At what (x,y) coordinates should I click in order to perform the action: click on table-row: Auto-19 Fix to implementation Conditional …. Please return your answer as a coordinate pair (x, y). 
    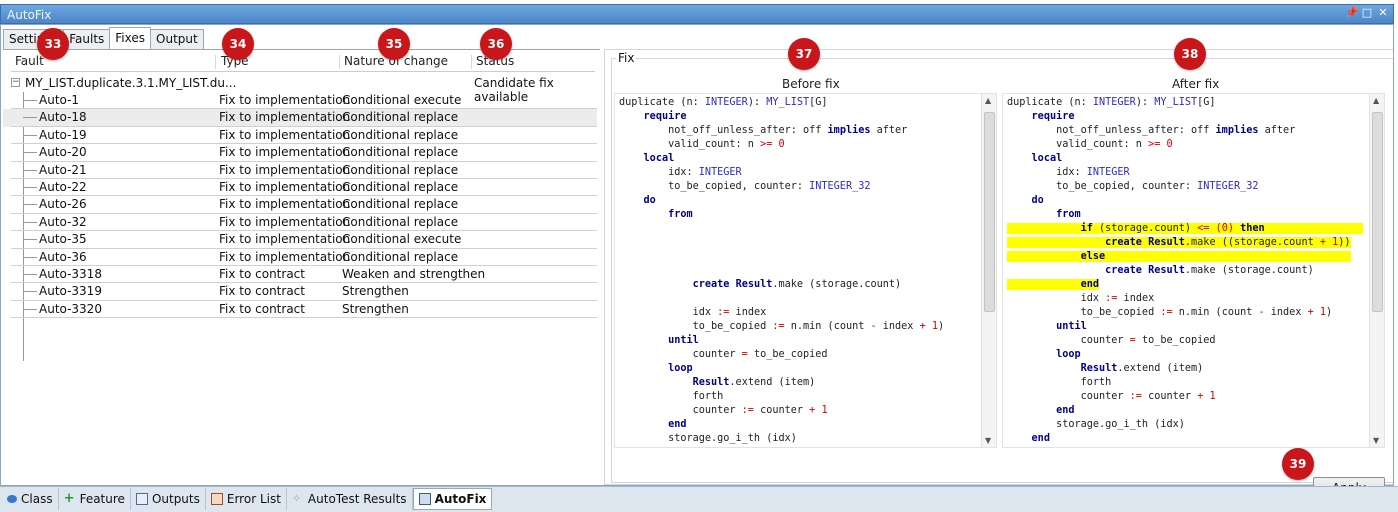
    Looking at the image, I should click on (300, 136).